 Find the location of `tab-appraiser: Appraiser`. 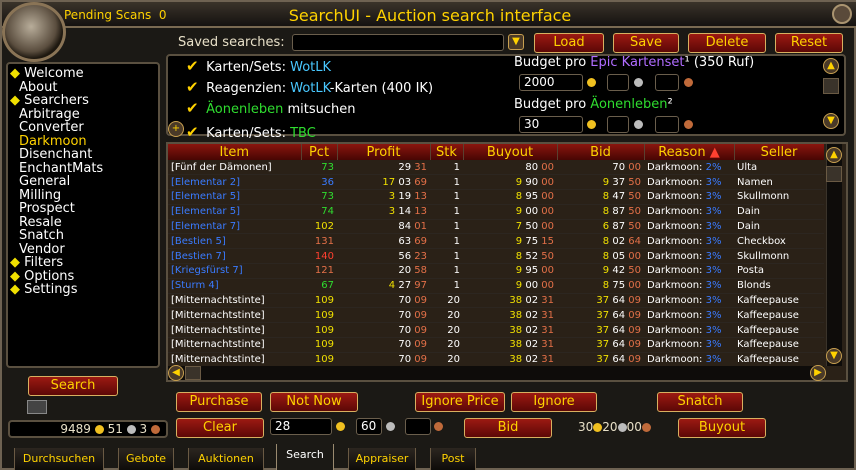

tab-appraiser: Appraiser is located at coordinates (382, 459).